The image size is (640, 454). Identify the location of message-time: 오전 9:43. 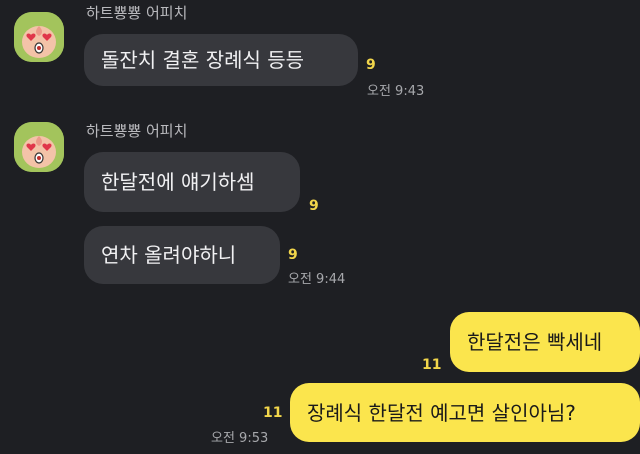
(396, 91).